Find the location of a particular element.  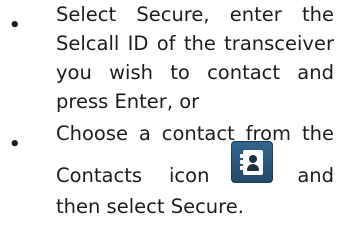

instruction-1-line-1: Select Secure, enter the is located at coordinates (195, 15).